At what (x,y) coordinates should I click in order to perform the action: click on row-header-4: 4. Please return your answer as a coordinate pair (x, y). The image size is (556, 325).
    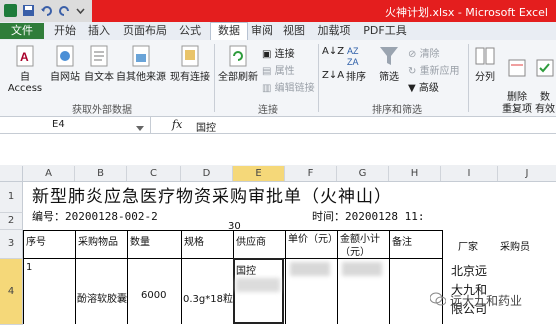
    Looking at the image, I should click on (11, 292).